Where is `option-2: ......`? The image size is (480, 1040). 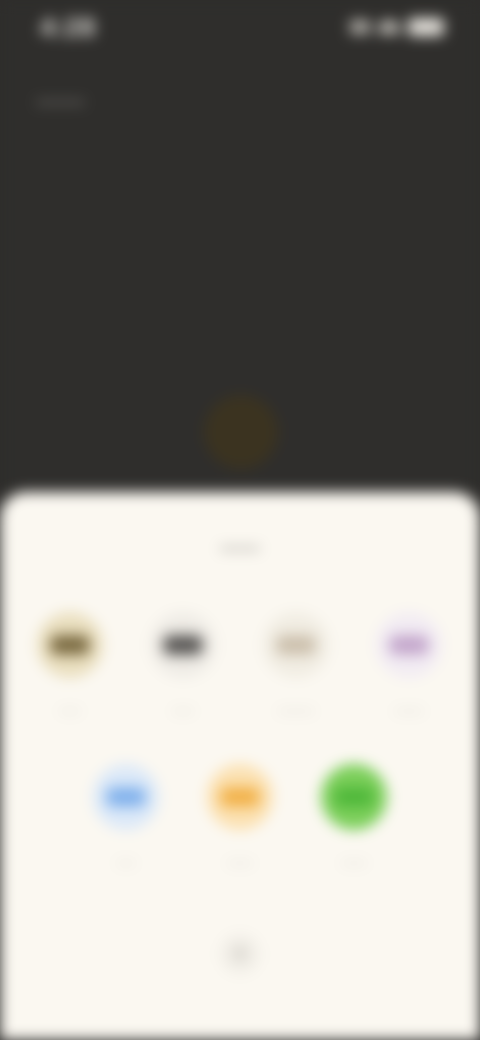
option-2: ...... is located at coordinates (183, 664).